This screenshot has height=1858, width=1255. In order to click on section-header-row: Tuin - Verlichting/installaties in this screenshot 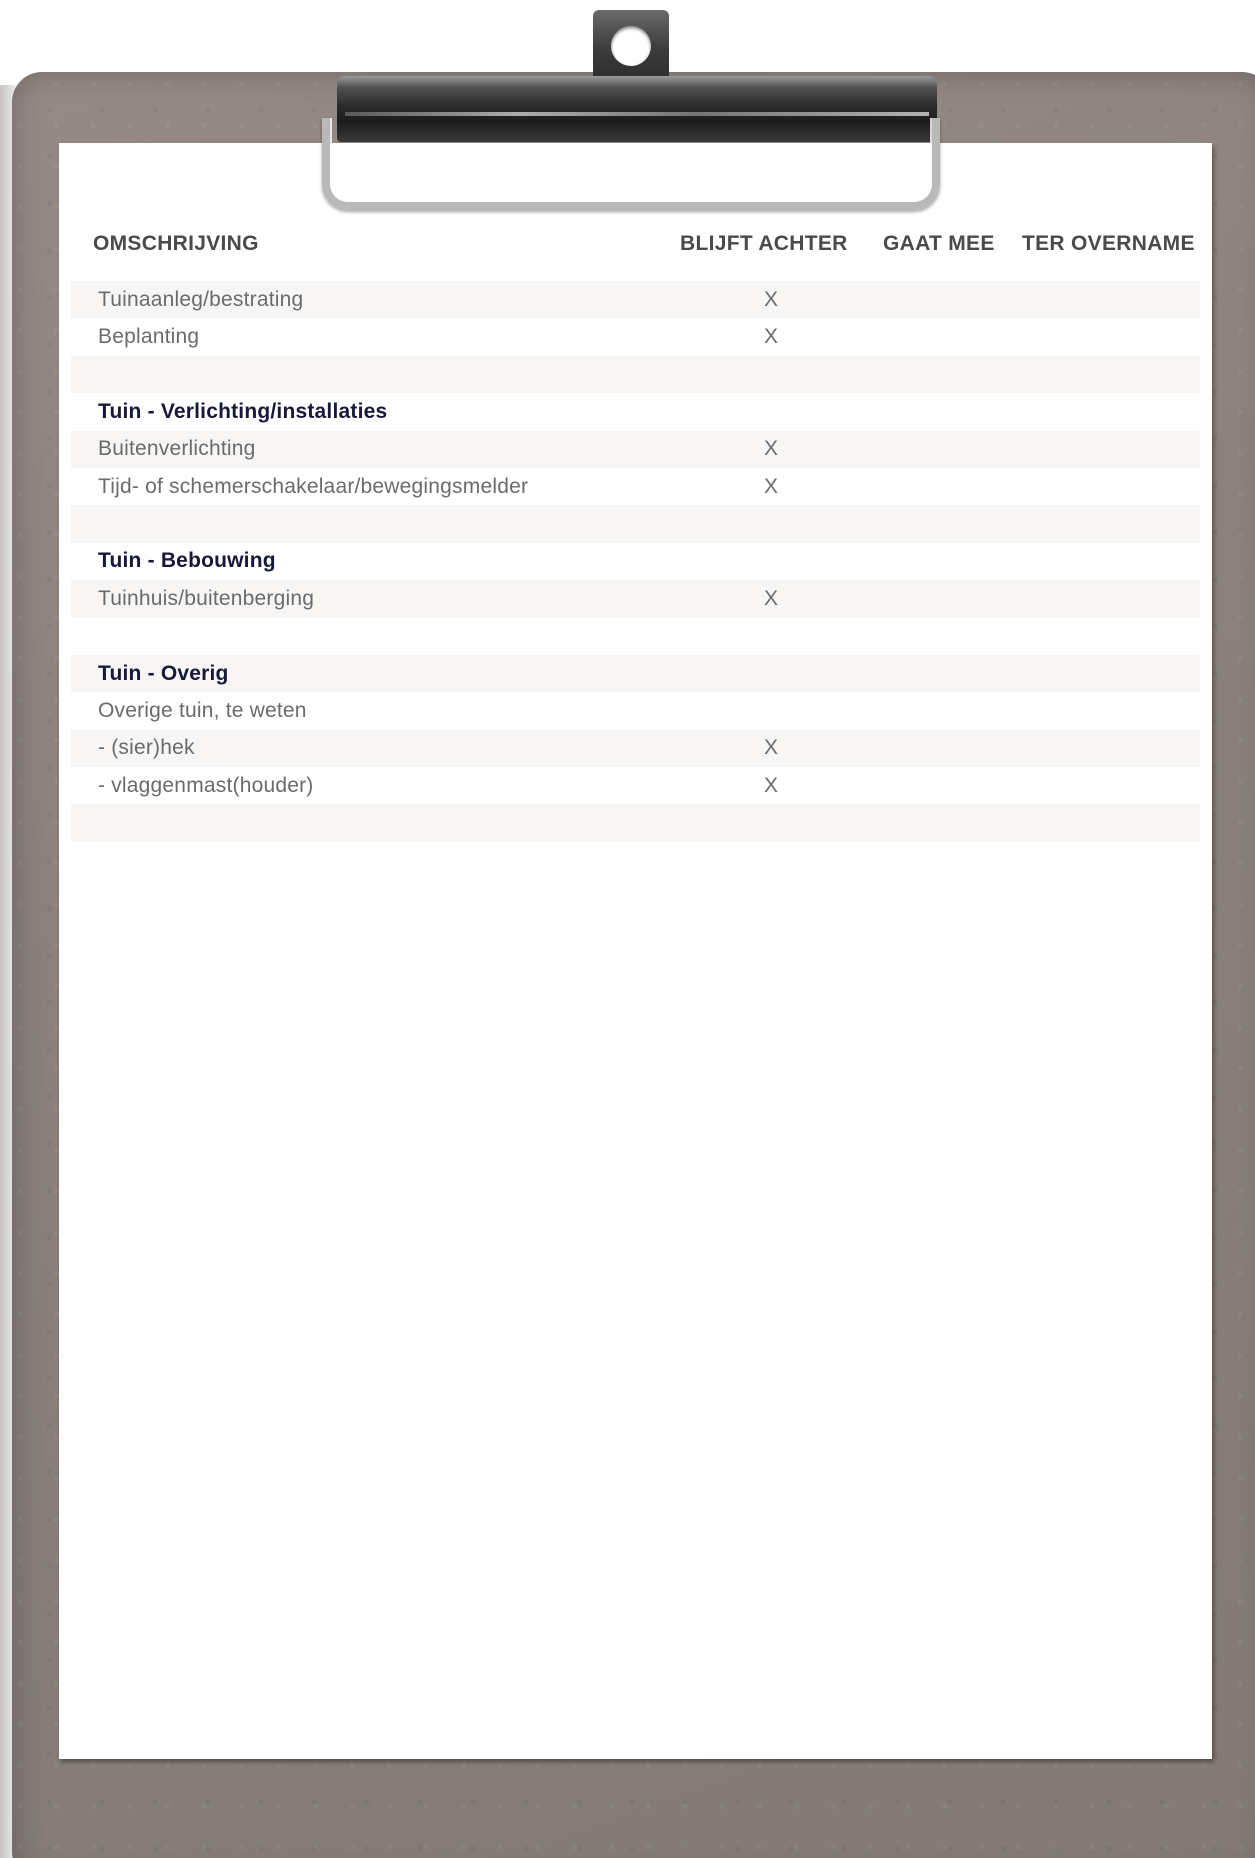, I will do `click(635, 411)`.